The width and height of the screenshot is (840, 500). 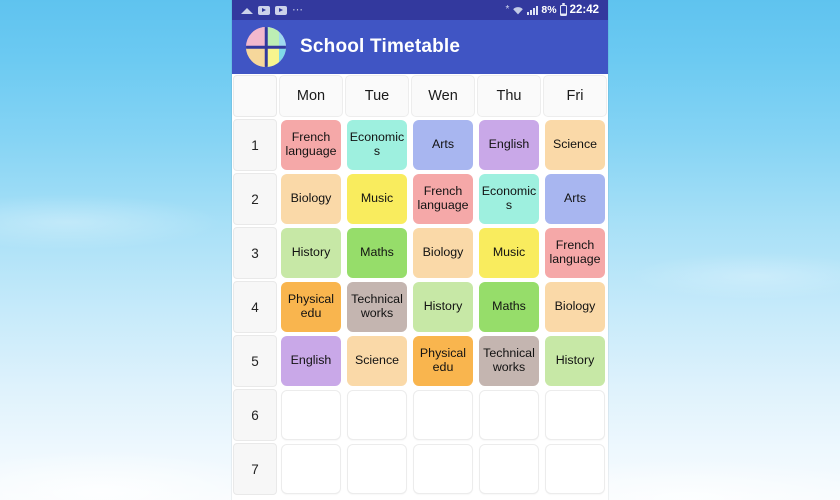 I want to click on more-dots-icon: ⋯, so click(x=298, y=9).